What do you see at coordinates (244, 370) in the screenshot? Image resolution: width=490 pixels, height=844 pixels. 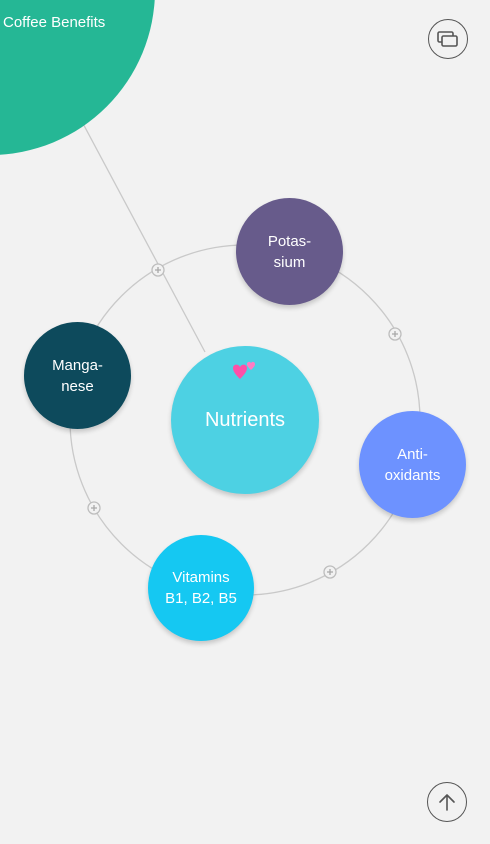 I see `hearts-icon` at bounding box center [244, 370].